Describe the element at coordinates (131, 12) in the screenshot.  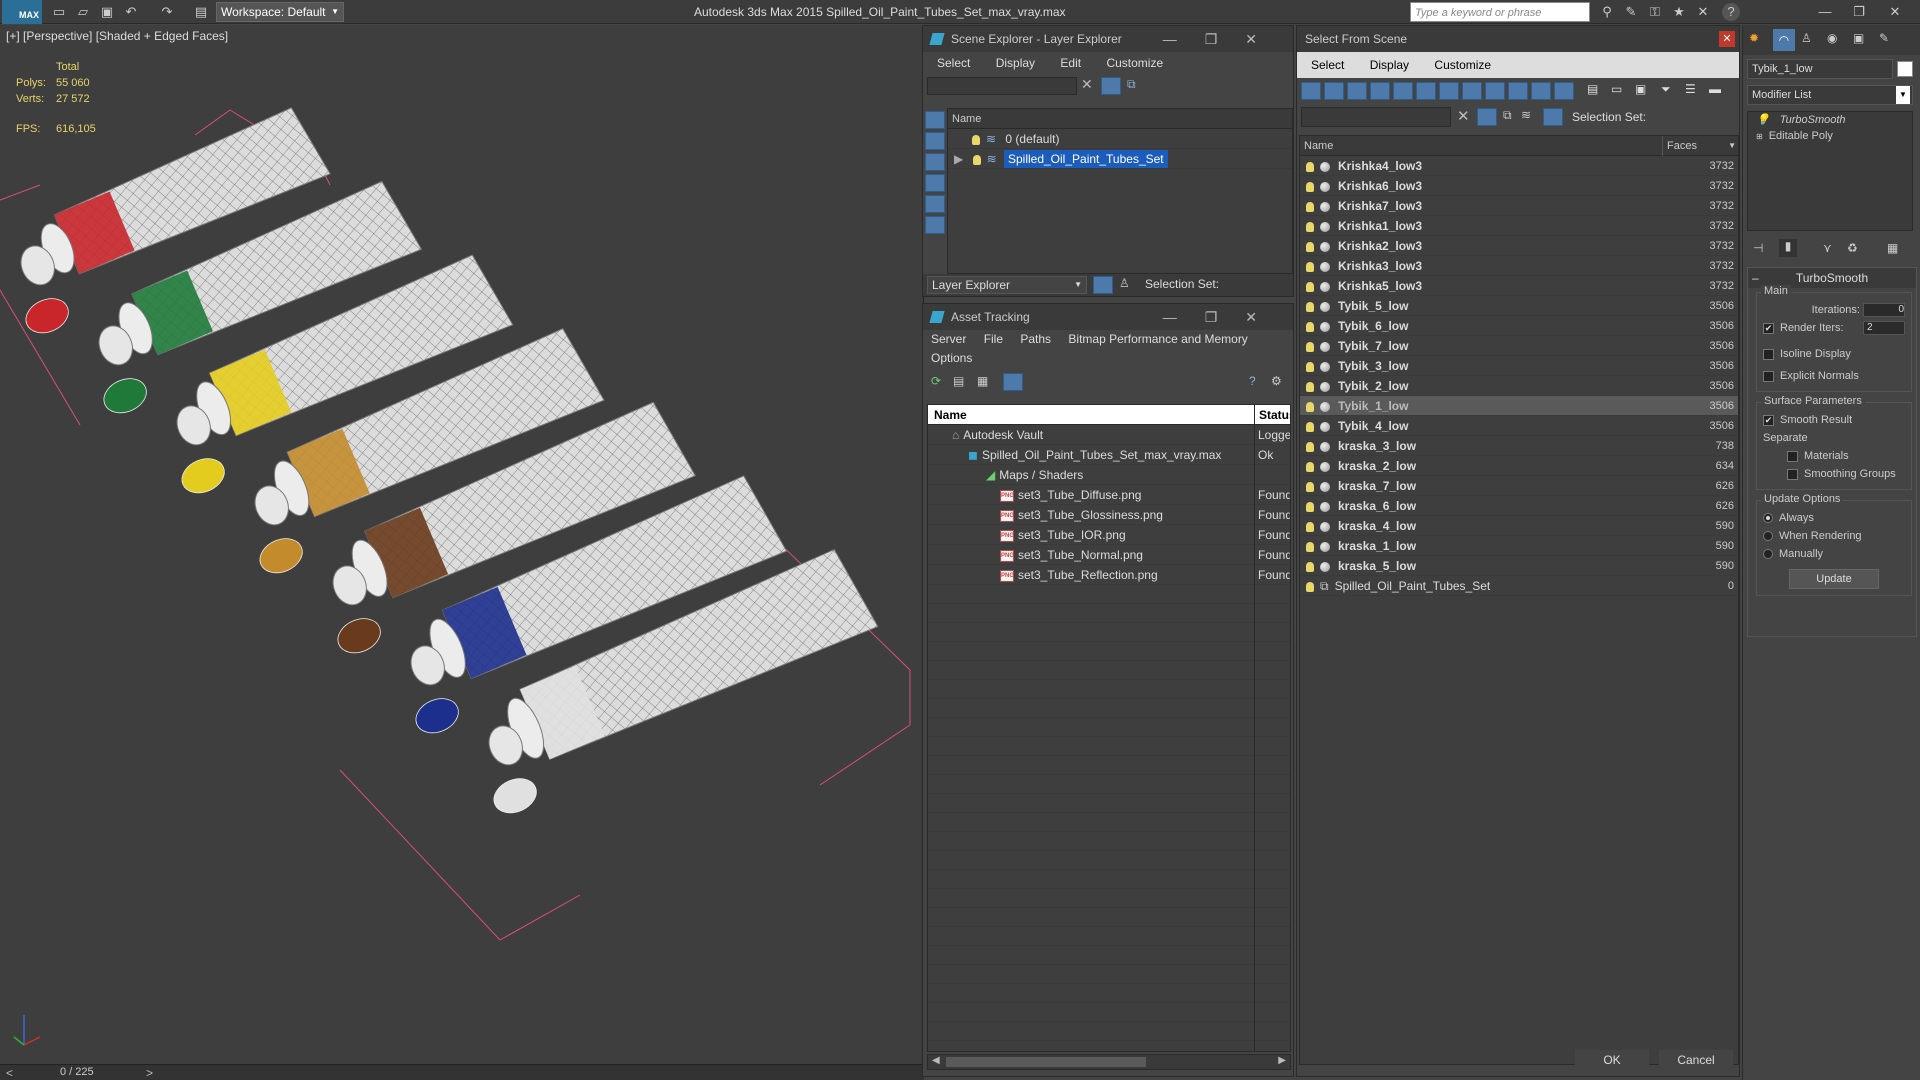
I see `undo-icon: ↶` at that location.